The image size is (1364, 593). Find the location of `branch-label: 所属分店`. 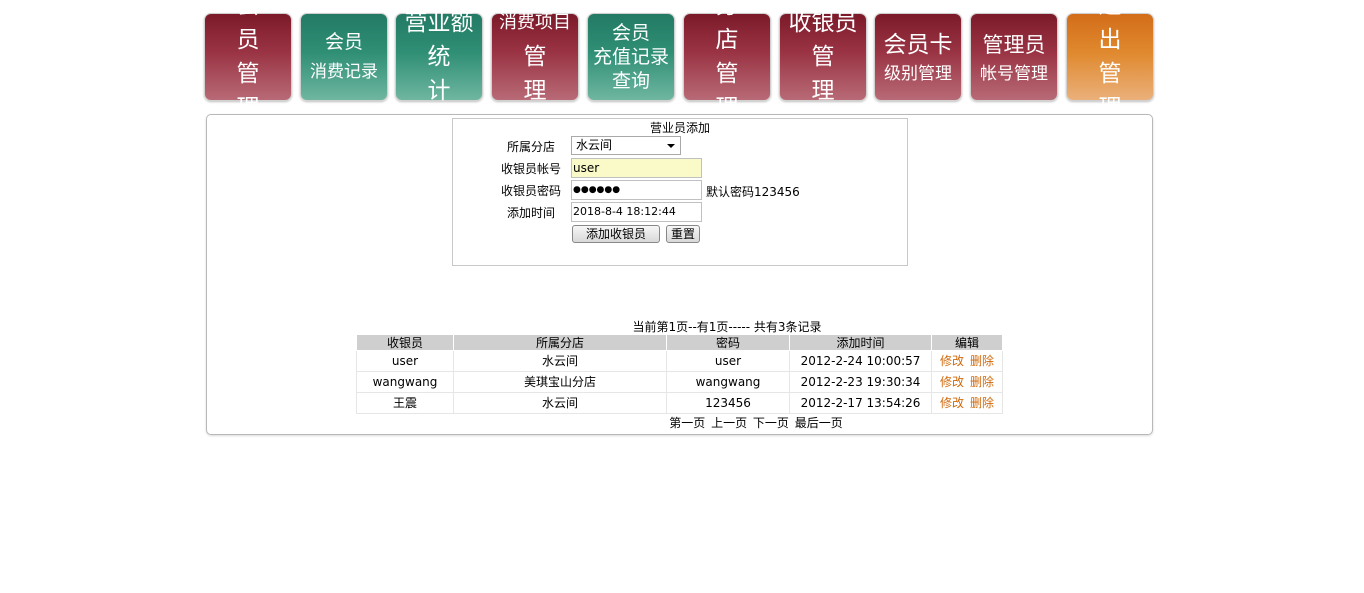

branch-label: 所属分店 is located at coordinates (530, 147).